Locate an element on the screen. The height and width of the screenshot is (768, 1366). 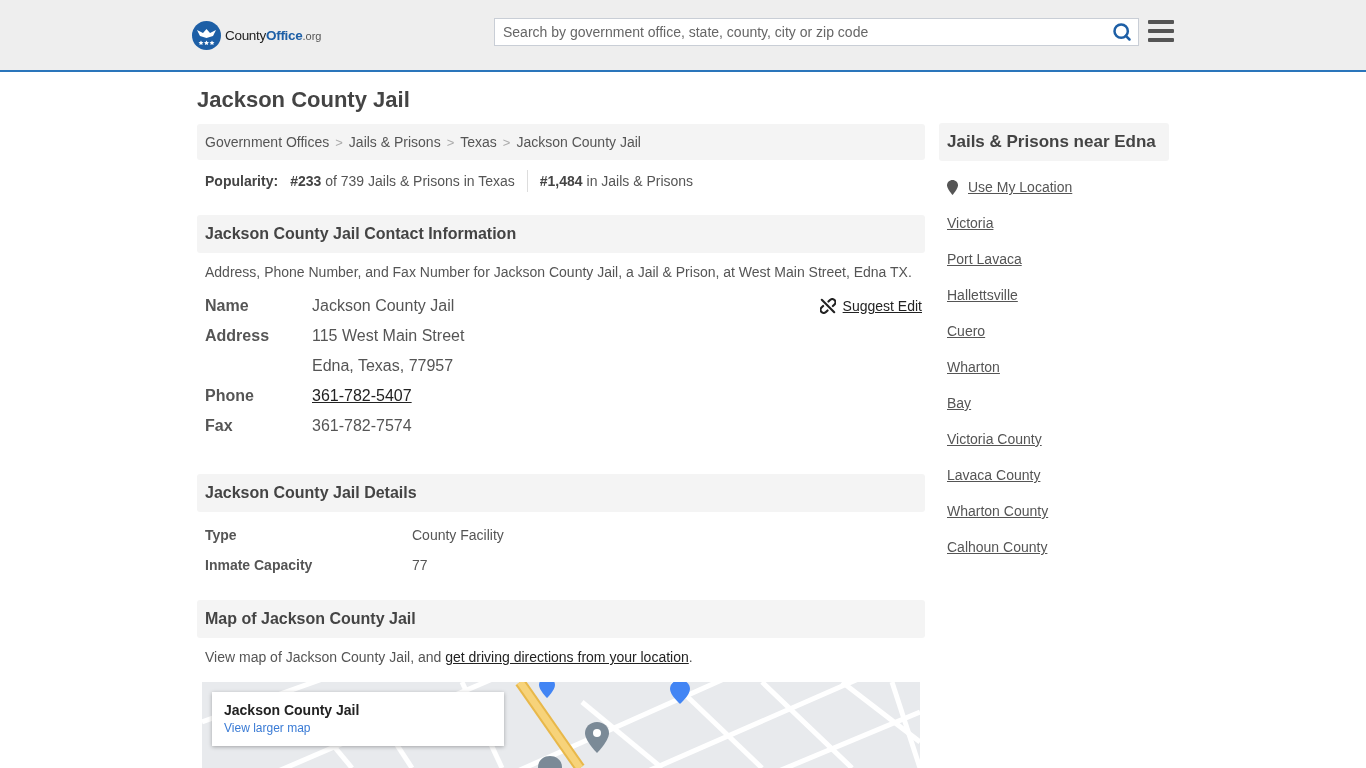
nearby-link: Hallettsville is located at coordinates (982, 295).